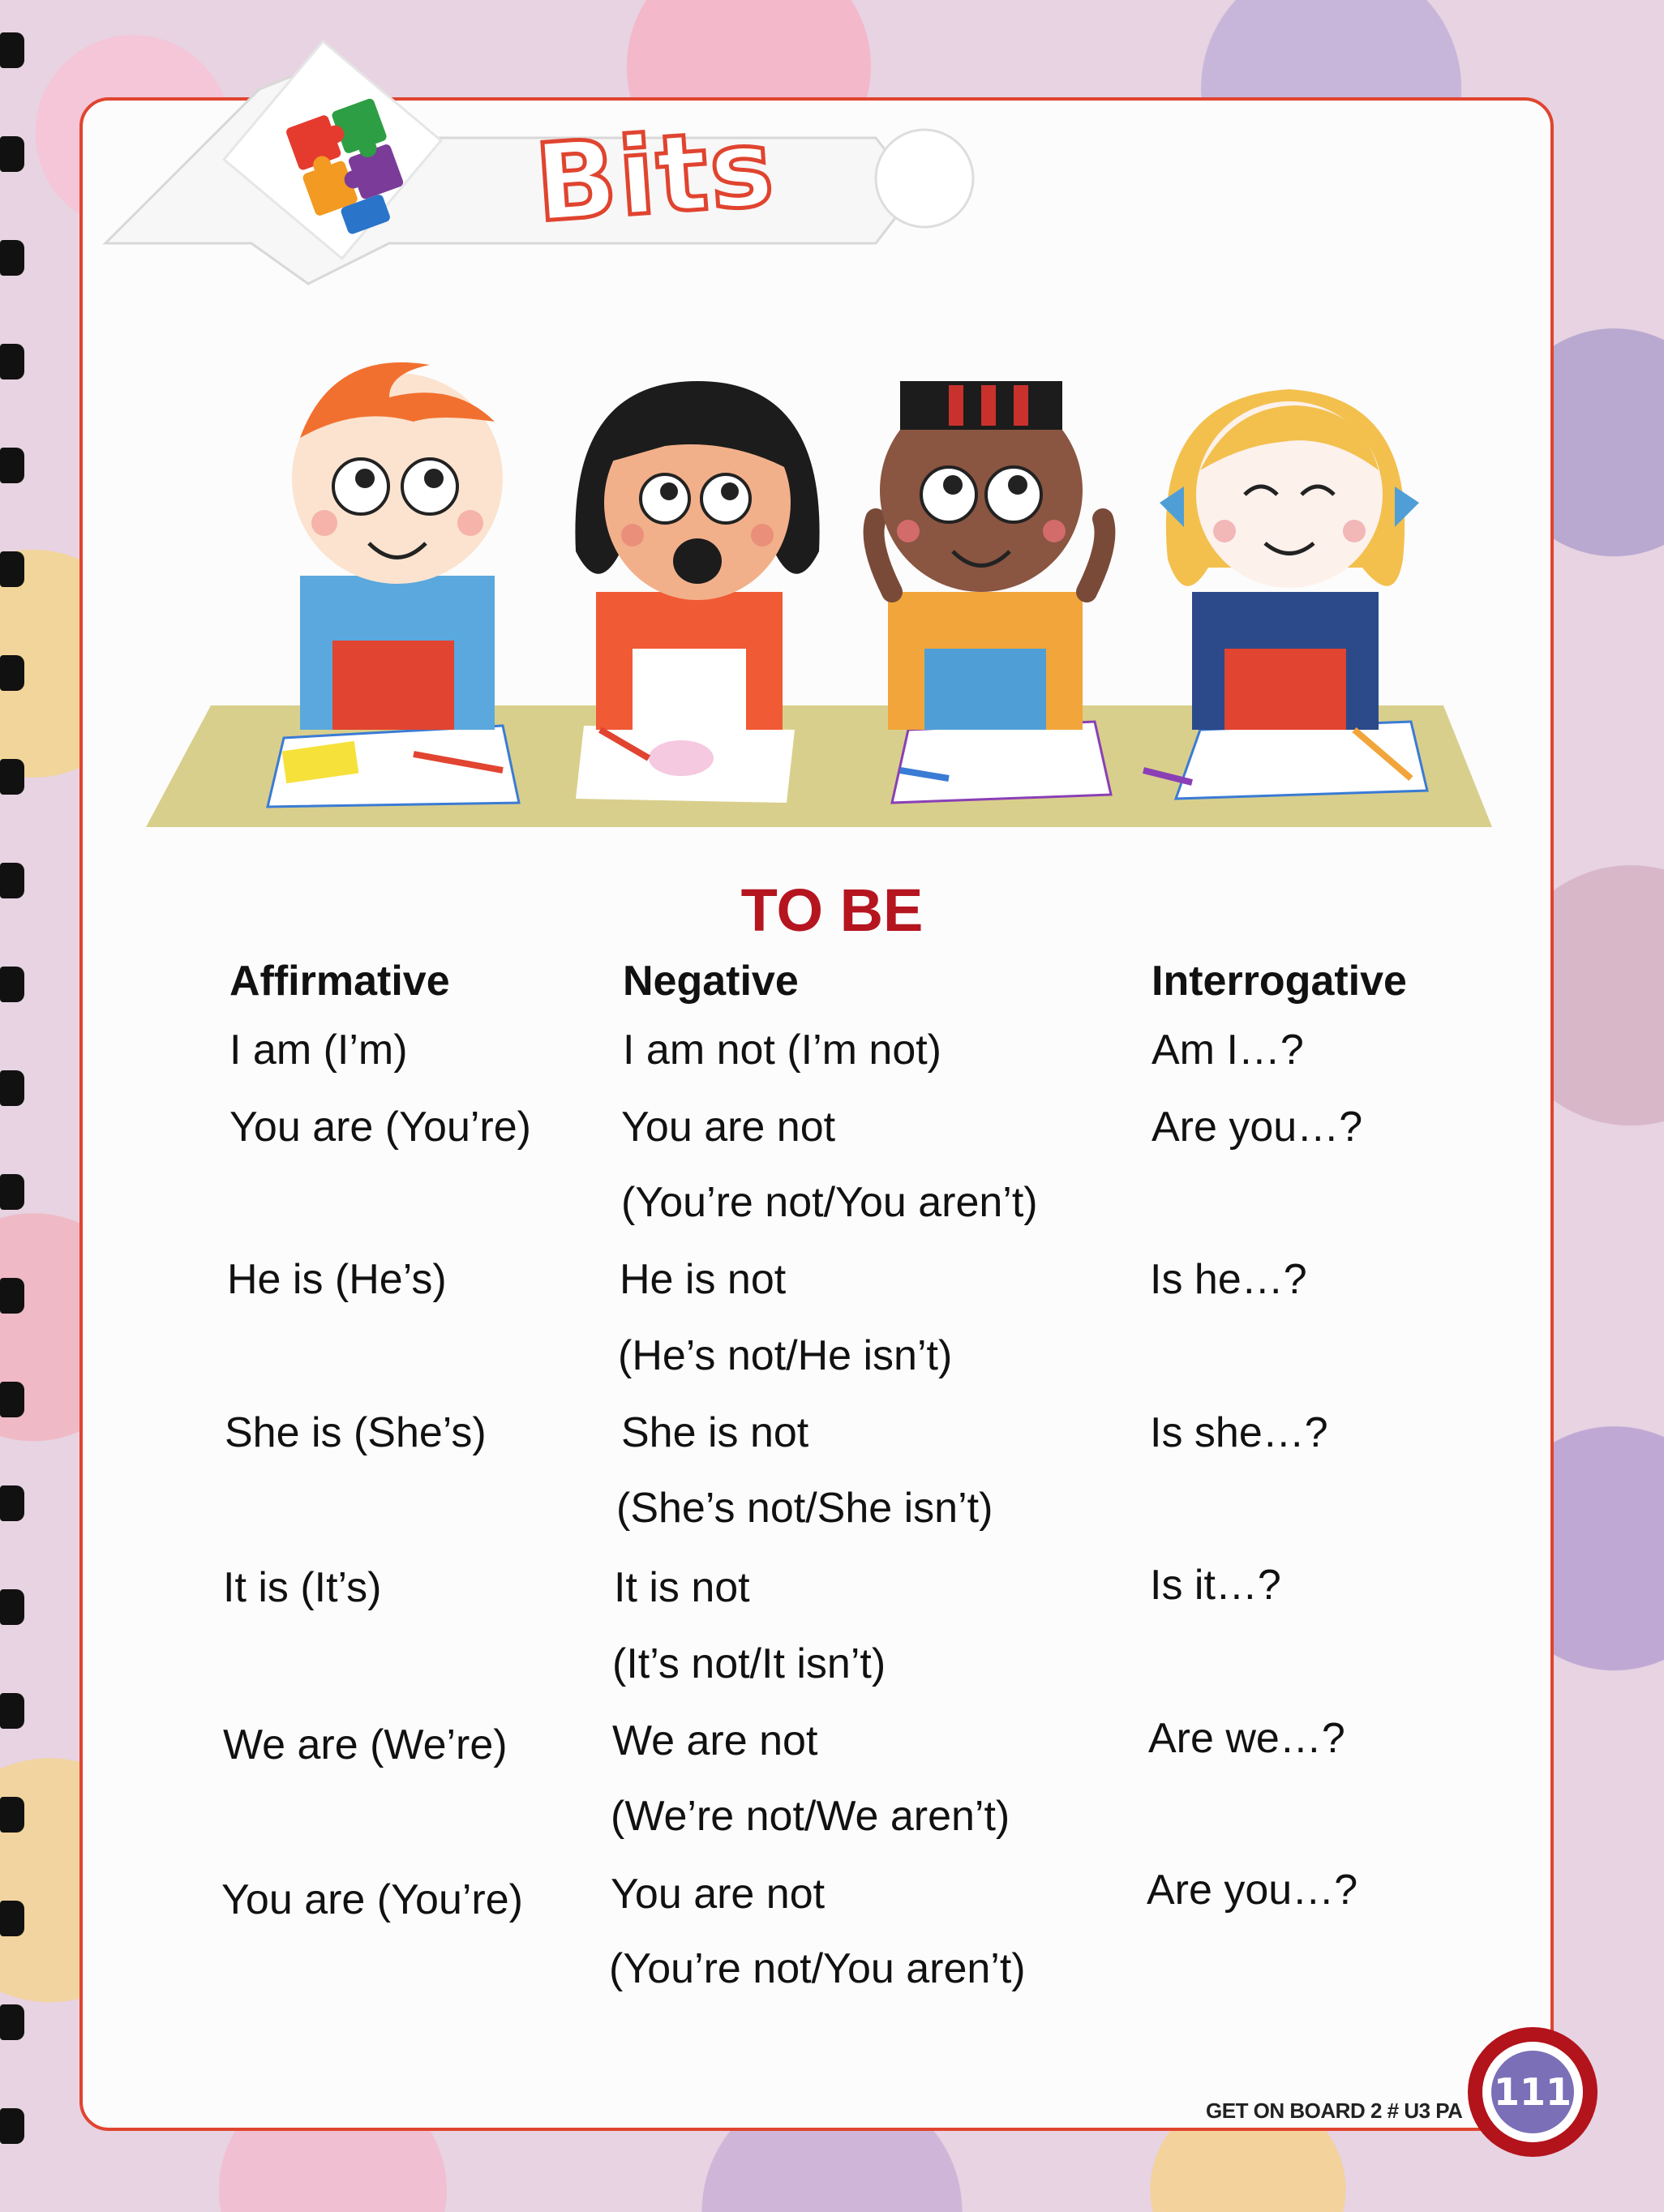  I want to click on negative-form: He is not, so click(703, 1279).